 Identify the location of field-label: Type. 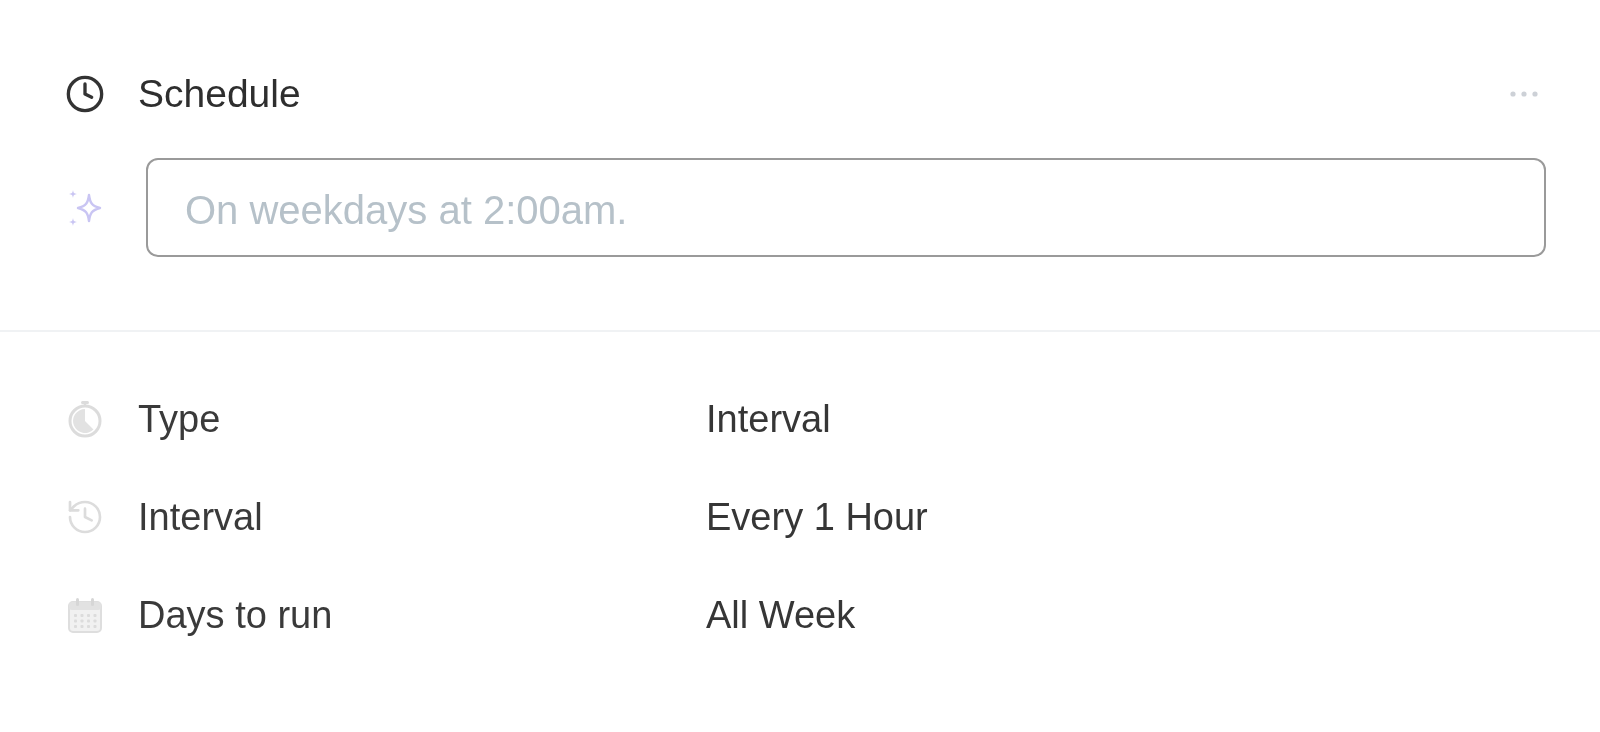
(179, 419).